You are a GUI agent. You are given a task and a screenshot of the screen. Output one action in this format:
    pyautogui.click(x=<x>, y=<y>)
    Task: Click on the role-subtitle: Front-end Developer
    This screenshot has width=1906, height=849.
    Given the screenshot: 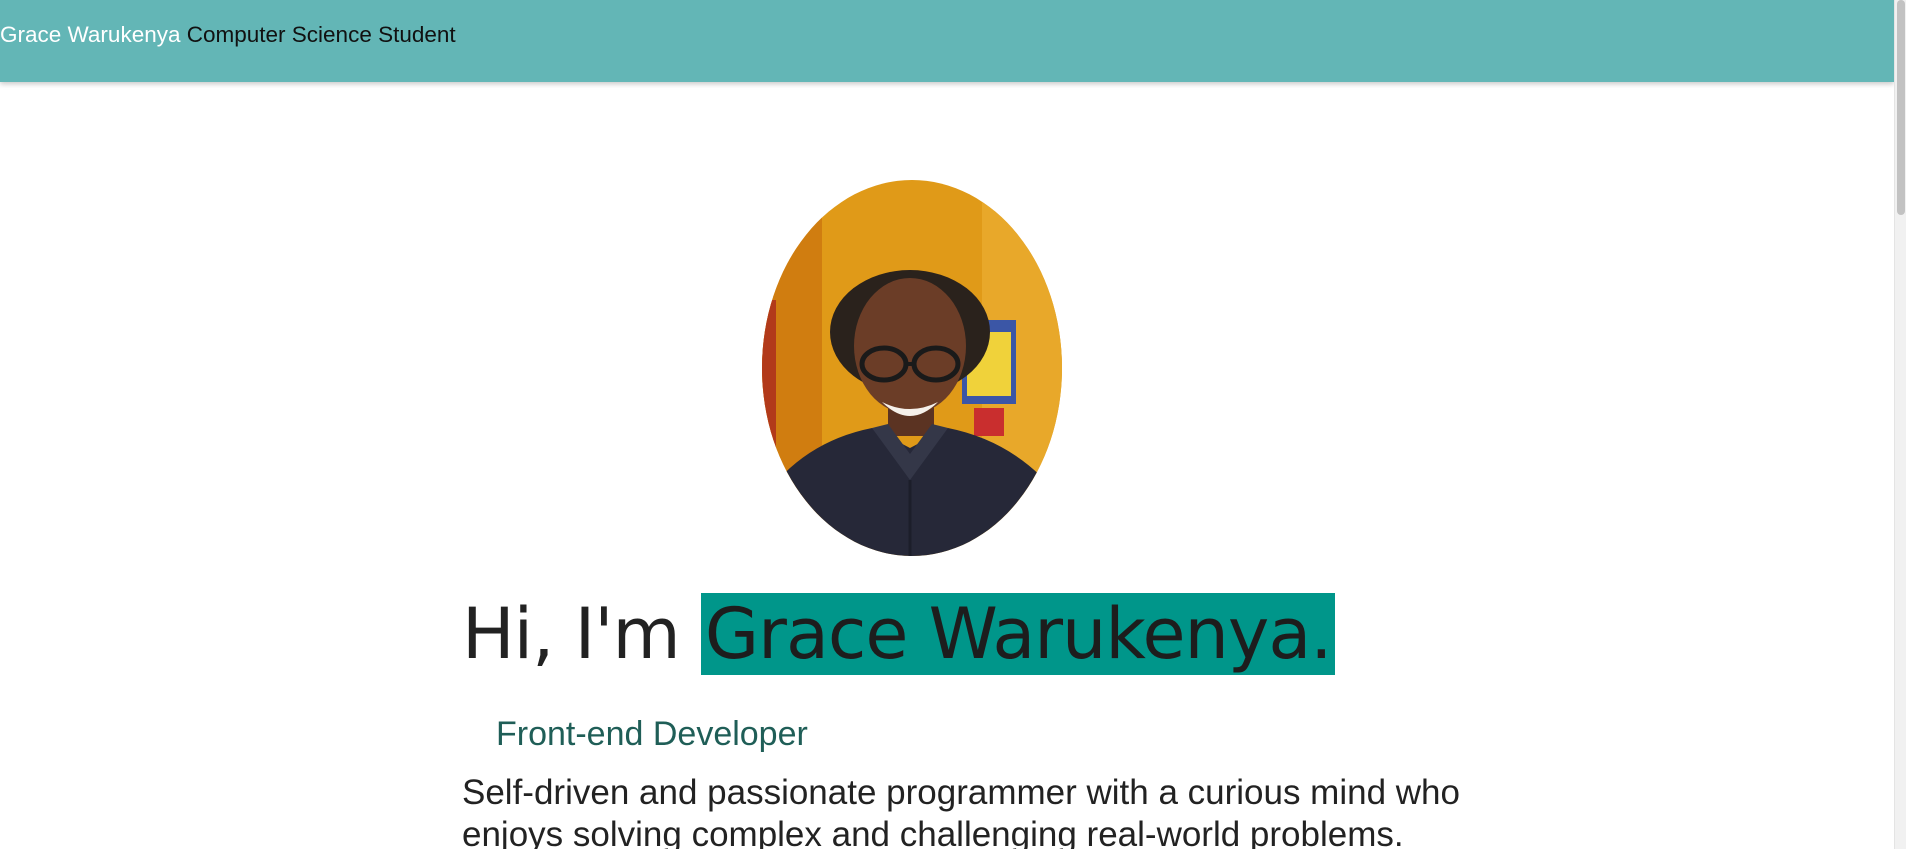 What is the action you would take?
    pyautogui.click(x=652, y=734)
    